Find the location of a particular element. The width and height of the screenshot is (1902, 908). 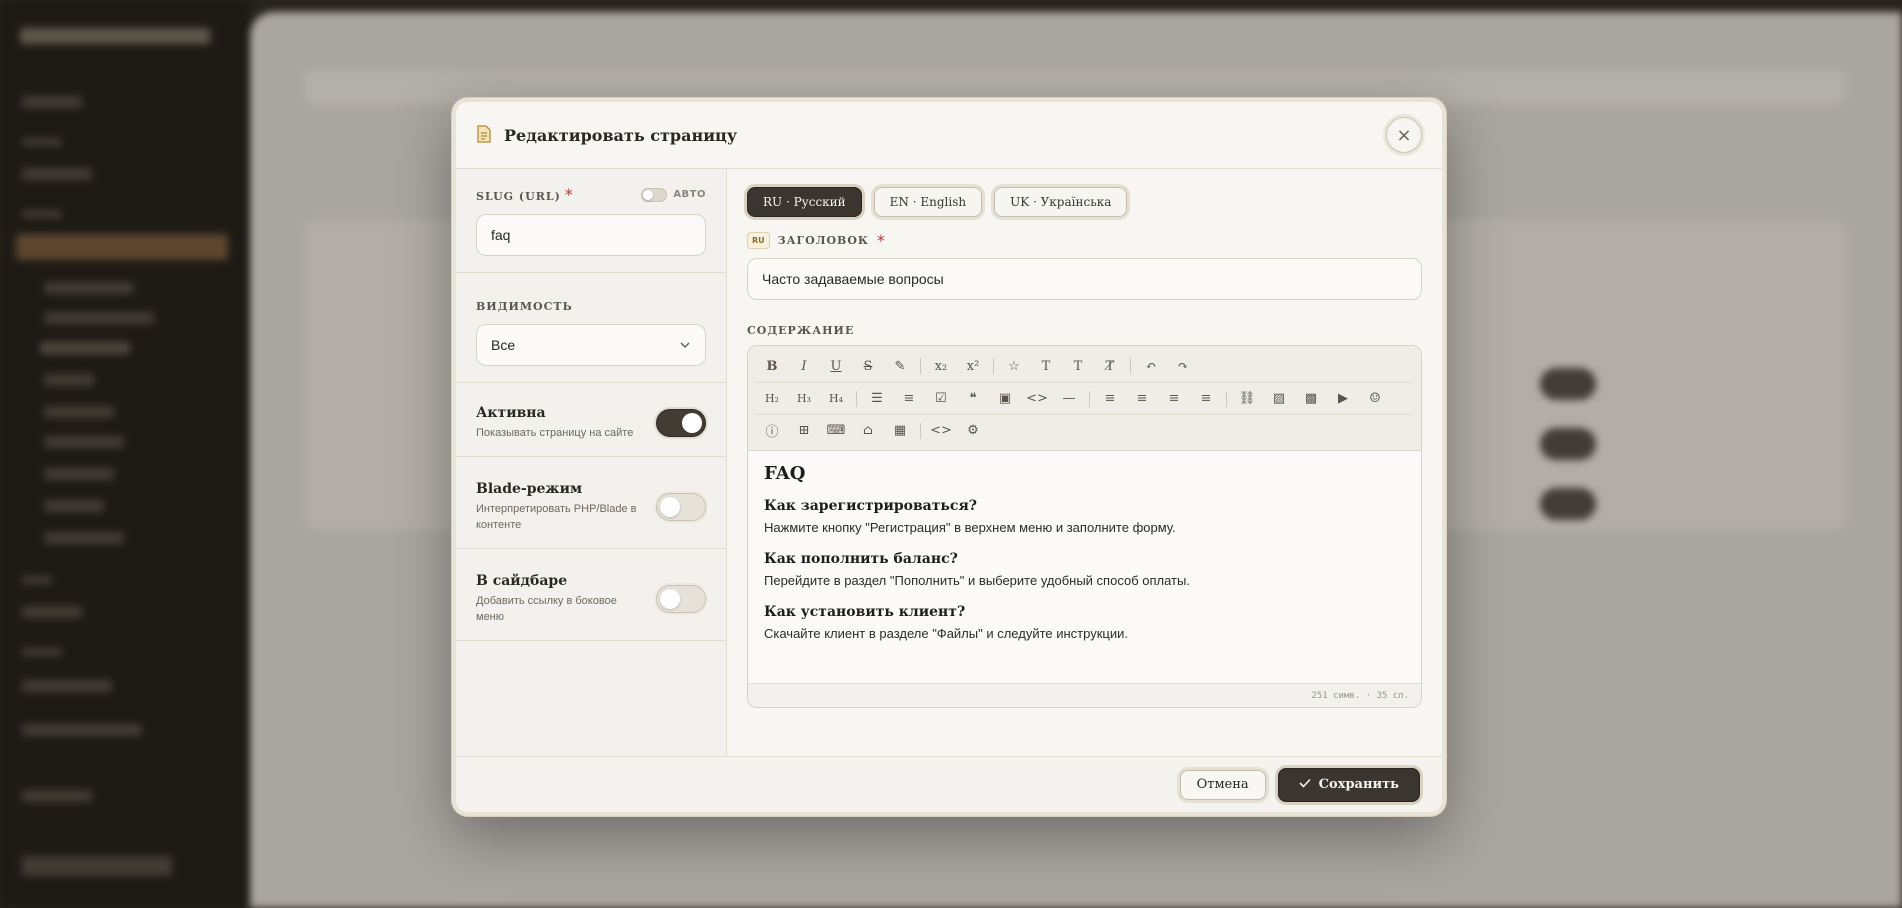

active-subtitle: Показывать страницу на сайте is located at coordinates (555, 433).